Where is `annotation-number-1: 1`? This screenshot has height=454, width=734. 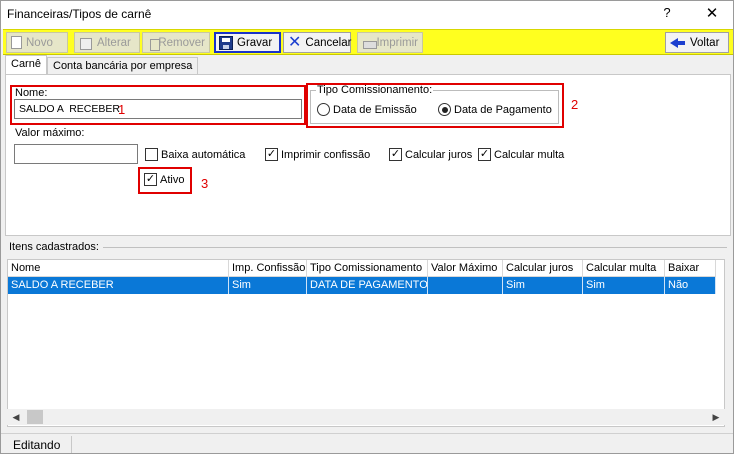 annotation-number-1: 1 is located at coordinates (122, 109).